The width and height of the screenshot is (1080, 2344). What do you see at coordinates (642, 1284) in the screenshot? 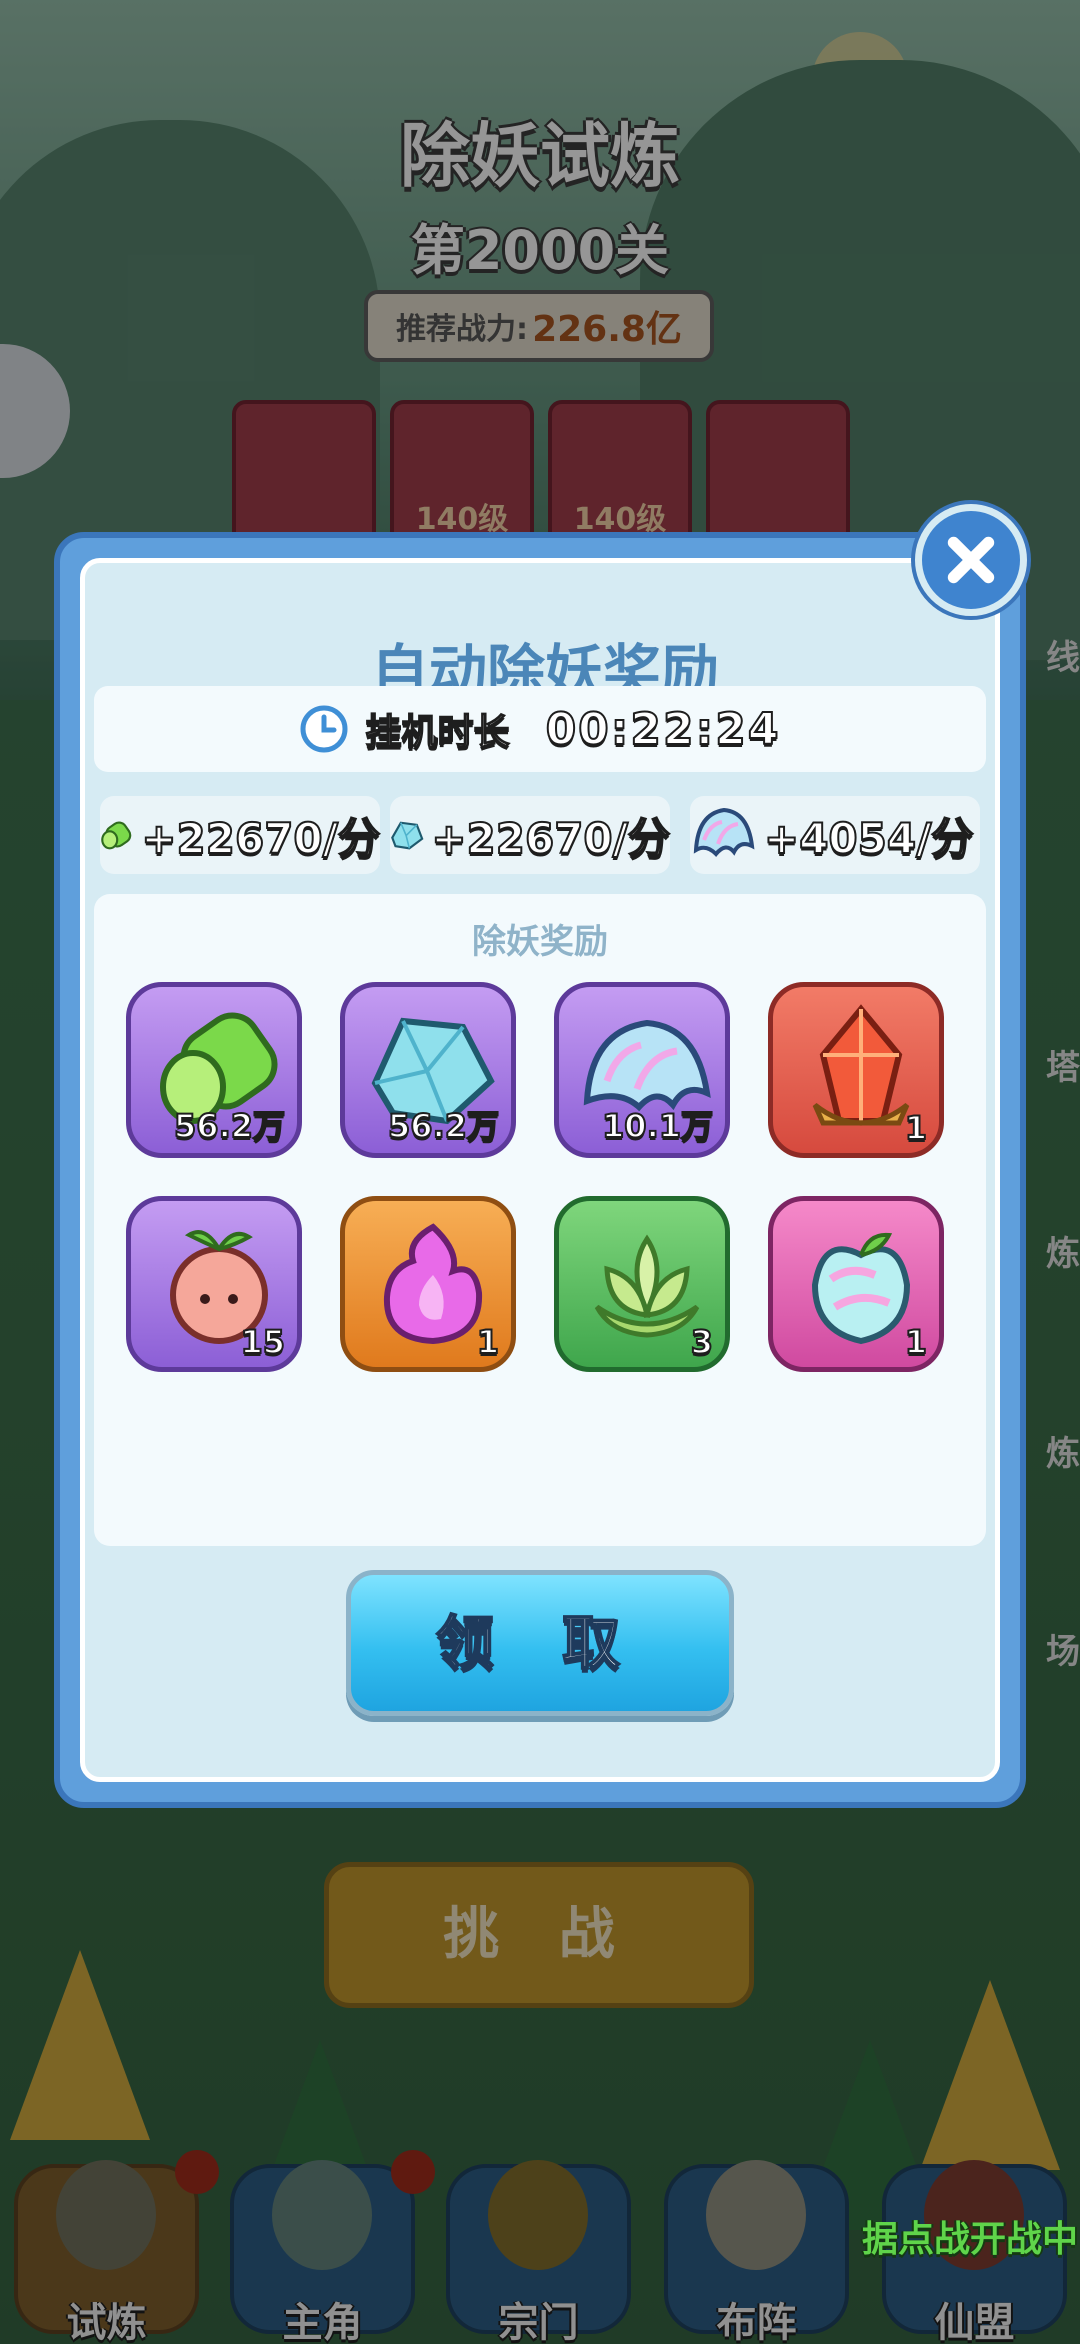
I see `reward-item: 3` at bounding box center [642, 1284].